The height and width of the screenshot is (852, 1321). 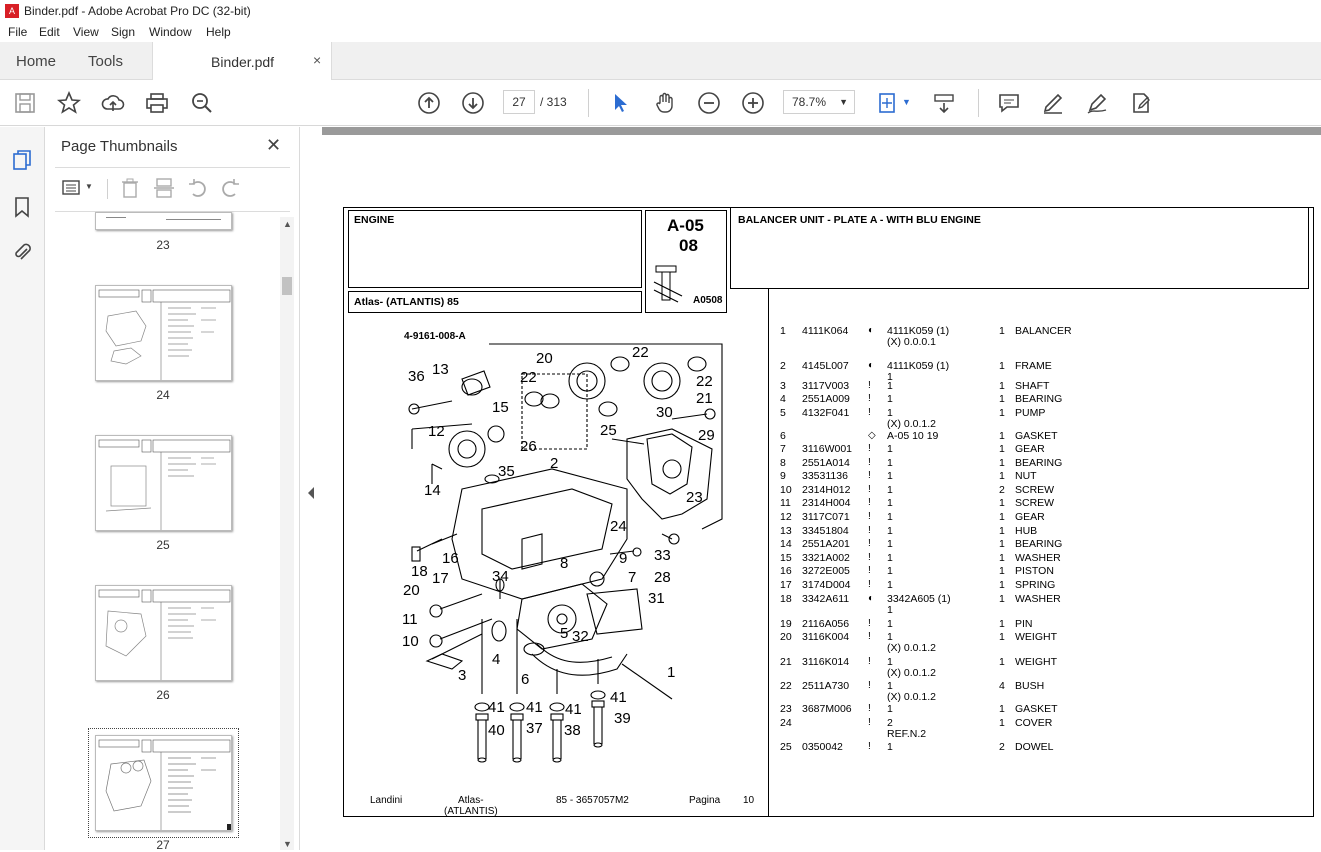 I want to click on callout-11: 11, so click(x=410, y=619).